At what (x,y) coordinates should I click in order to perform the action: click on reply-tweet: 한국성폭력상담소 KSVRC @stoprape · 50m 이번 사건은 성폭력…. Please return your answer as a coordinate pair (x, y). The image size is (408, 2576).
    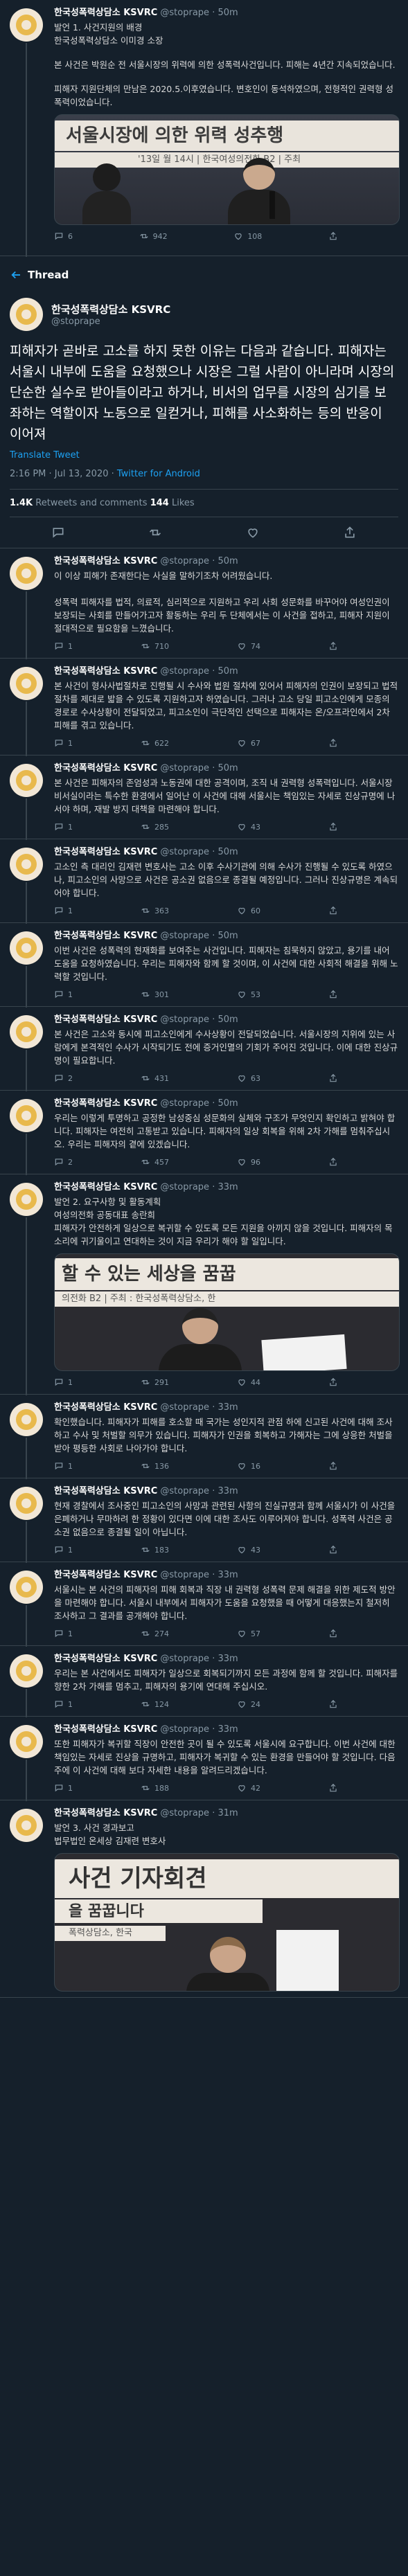
    Looking at the image, I should click on (204, 965).